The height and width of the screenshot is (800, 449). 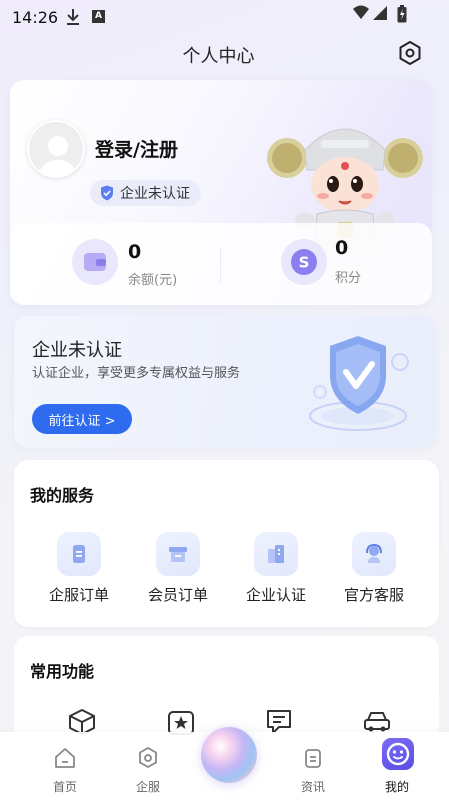 I want to click on service-official-support: 官方客服, so click(x=374, y=572).